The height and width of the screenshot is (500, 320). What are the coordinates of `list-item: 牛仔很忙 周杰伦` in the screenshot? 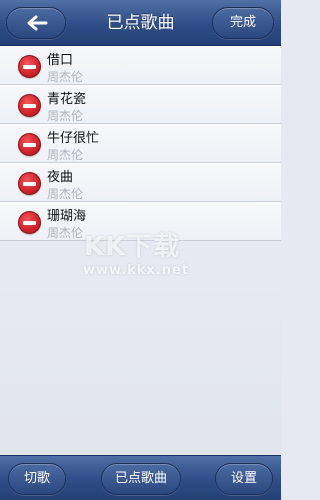 It's located at (140, 143).